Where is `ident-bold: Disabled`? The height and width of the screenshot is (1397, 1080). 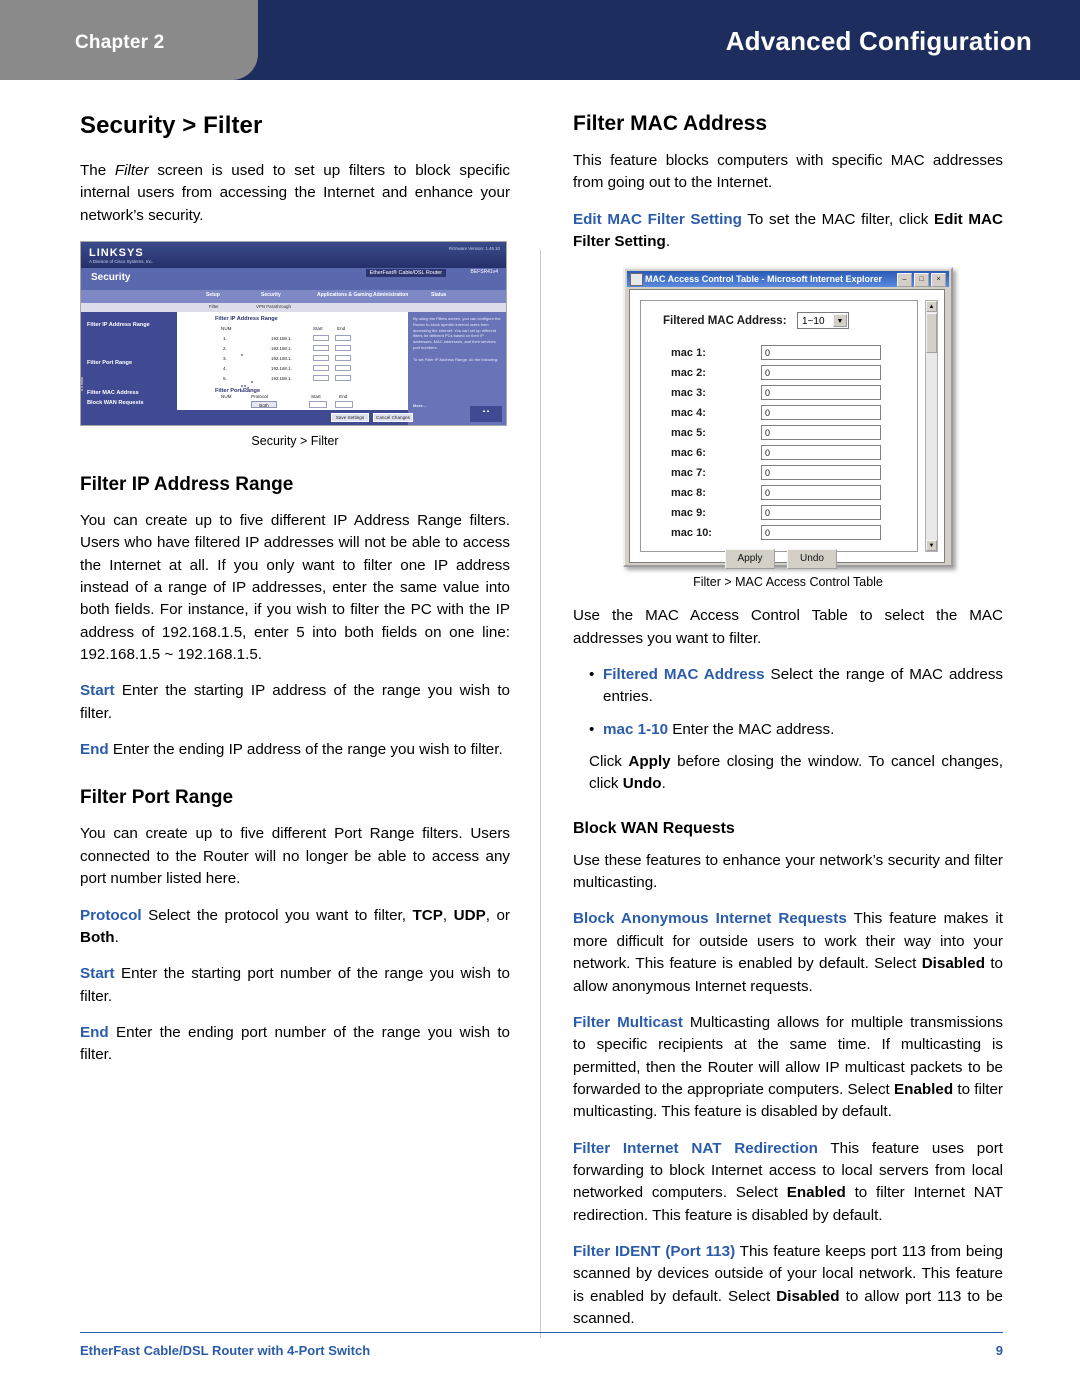
ident-bold: Disabled is located at coordinates (808, 1296).